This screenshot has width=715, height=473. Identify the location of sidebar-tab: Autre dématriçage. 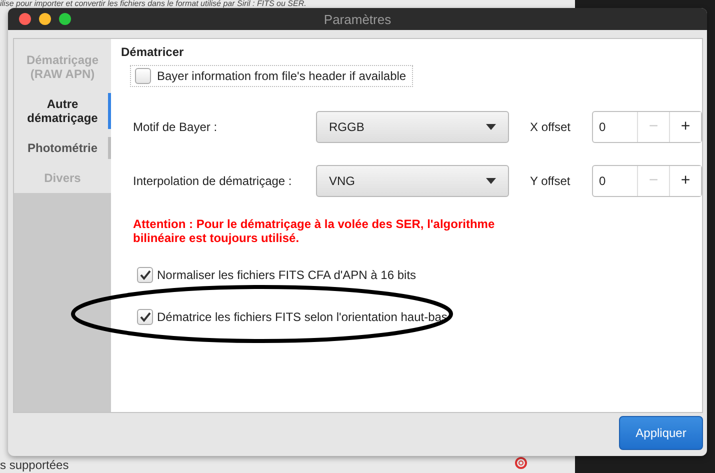
(62, 111).